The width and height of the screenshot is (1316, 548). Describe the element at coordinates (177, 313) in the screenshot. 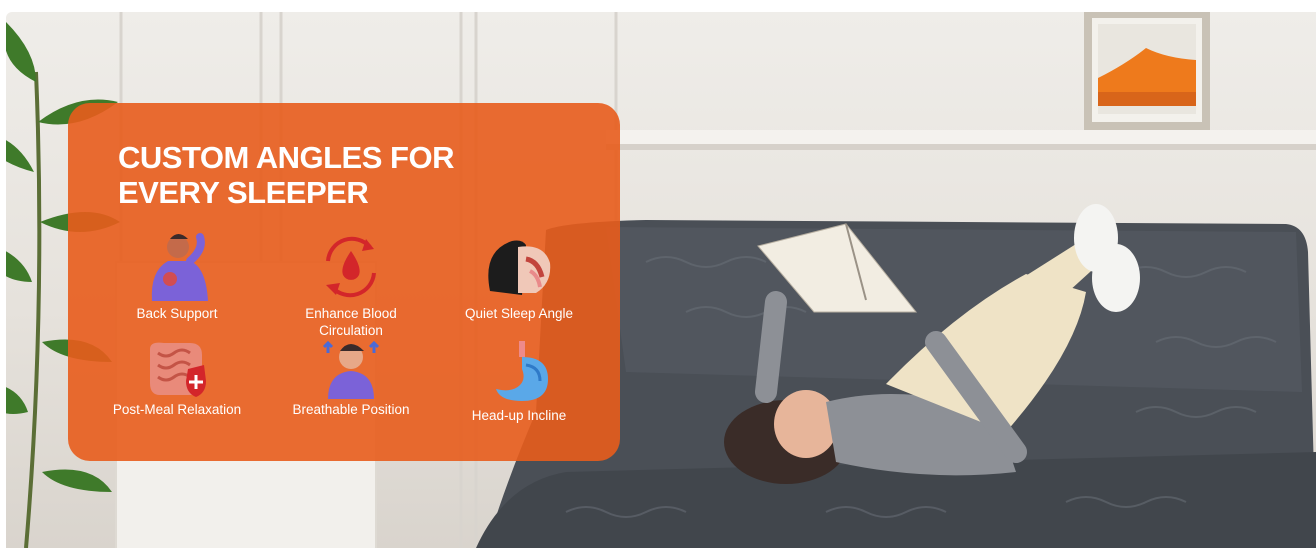

I see `feature-label: Back Support` at that location.